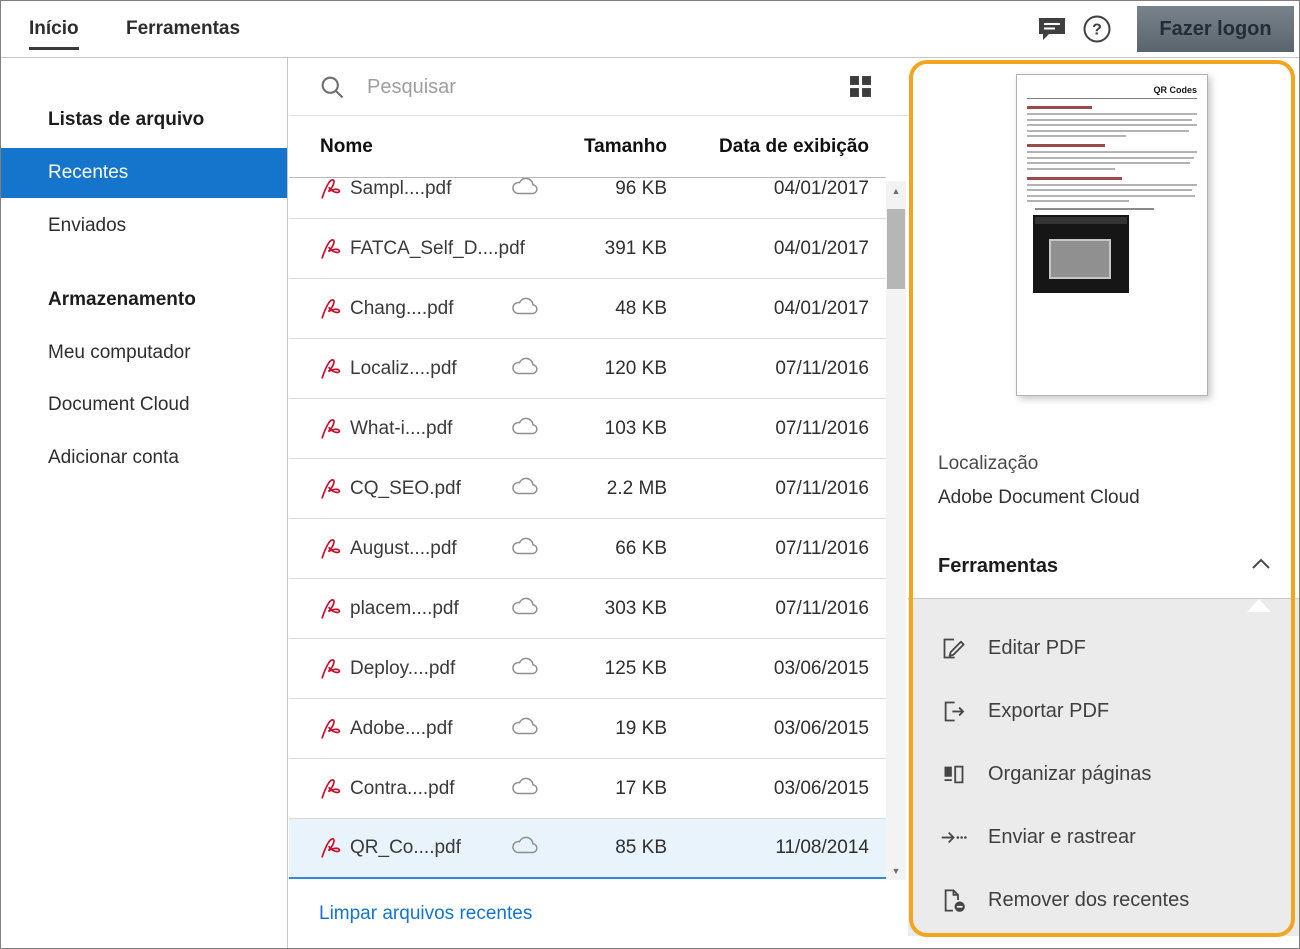  Describe the element at coordinates (587, 429) in the screenshot. I see `file-row: What-i....pdf 103 KB 07/11/2016` at that location.